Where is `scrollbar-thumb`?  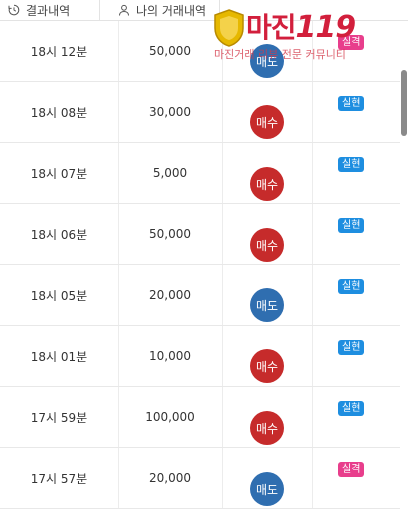
scrollbar-thumb is located at coordinates (404, 103).